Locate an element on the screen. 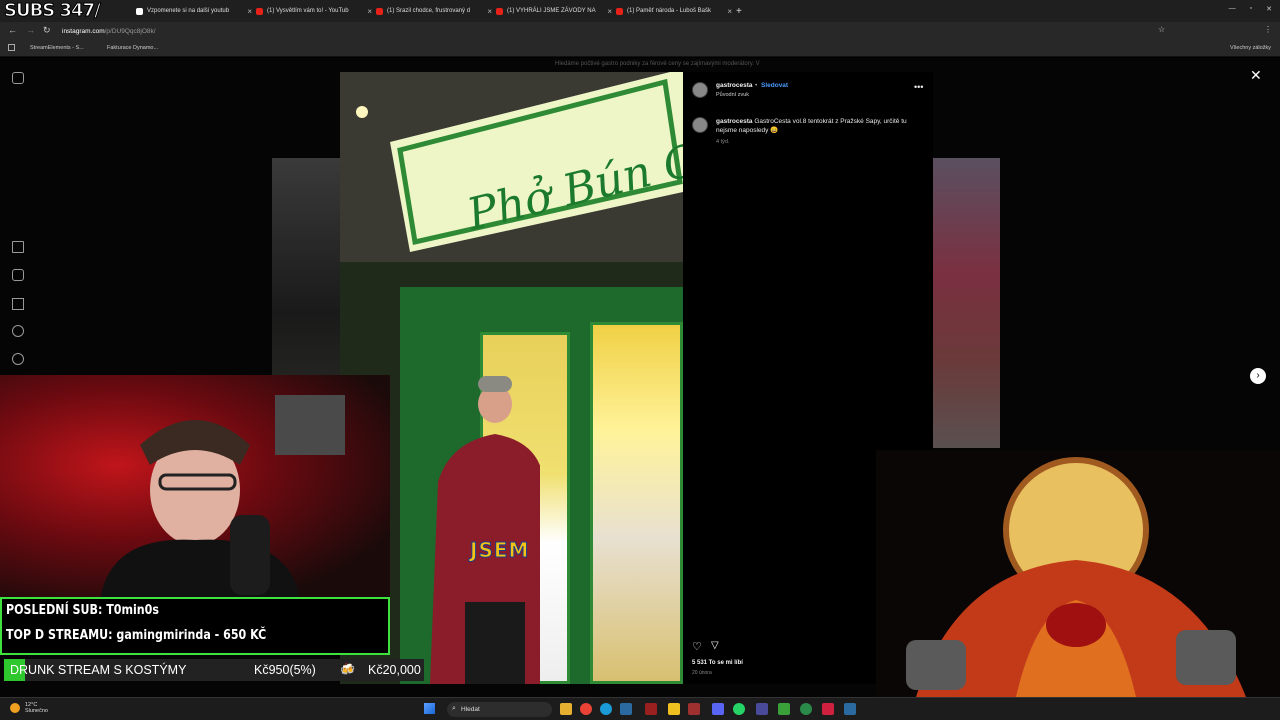 This screenshot has height=720, width=1280. edge-icon is located at coordinates (606, 709).